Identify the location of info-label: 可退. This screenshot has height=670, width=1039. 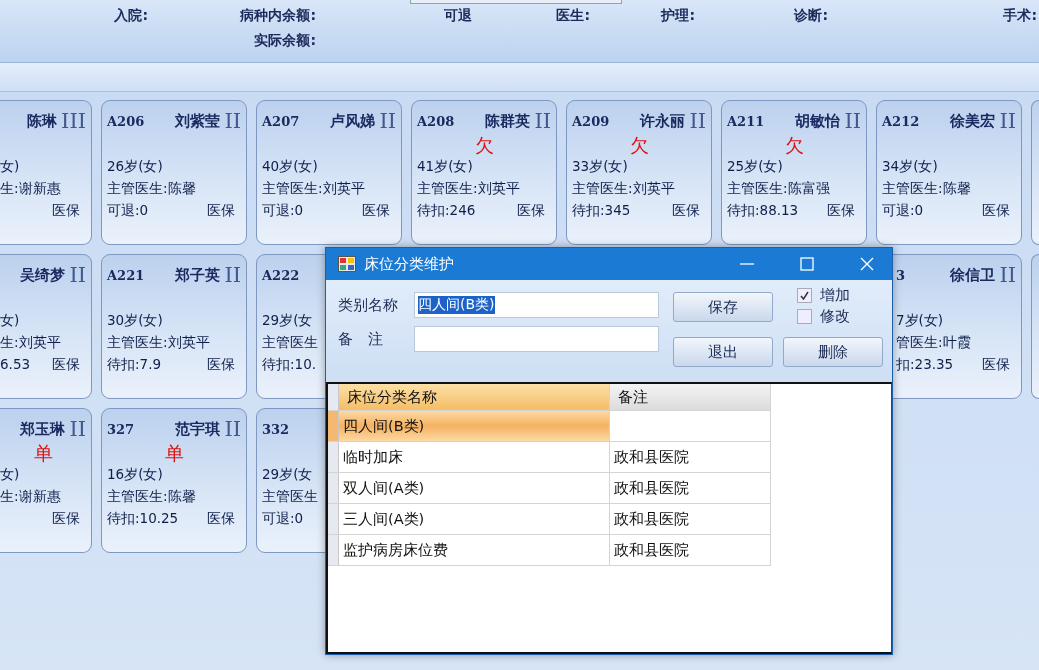
(457, 16).